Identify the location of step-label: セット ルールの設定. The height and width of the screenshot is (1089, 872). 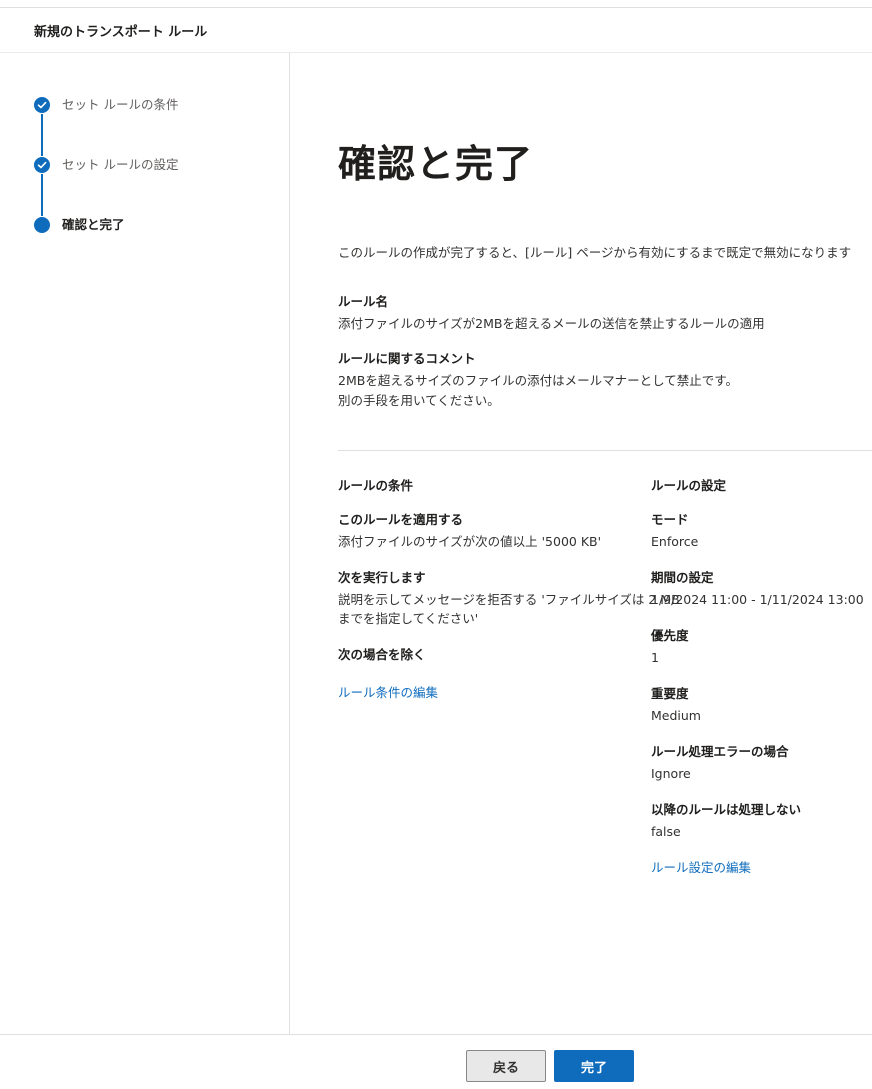
(120, 164).